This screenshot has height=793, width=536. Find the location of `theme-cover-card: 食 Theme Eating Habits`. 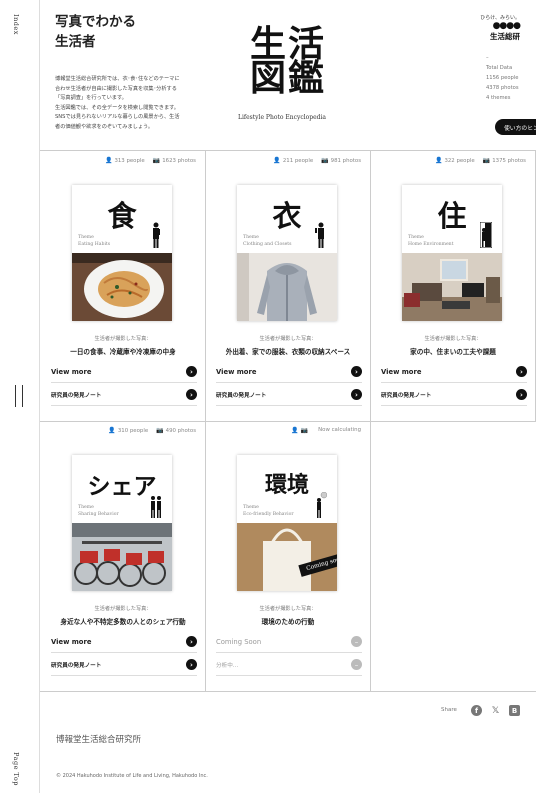

theme-cover-card: 食 Theme Eating Habits is located at coordinates (122, 253).